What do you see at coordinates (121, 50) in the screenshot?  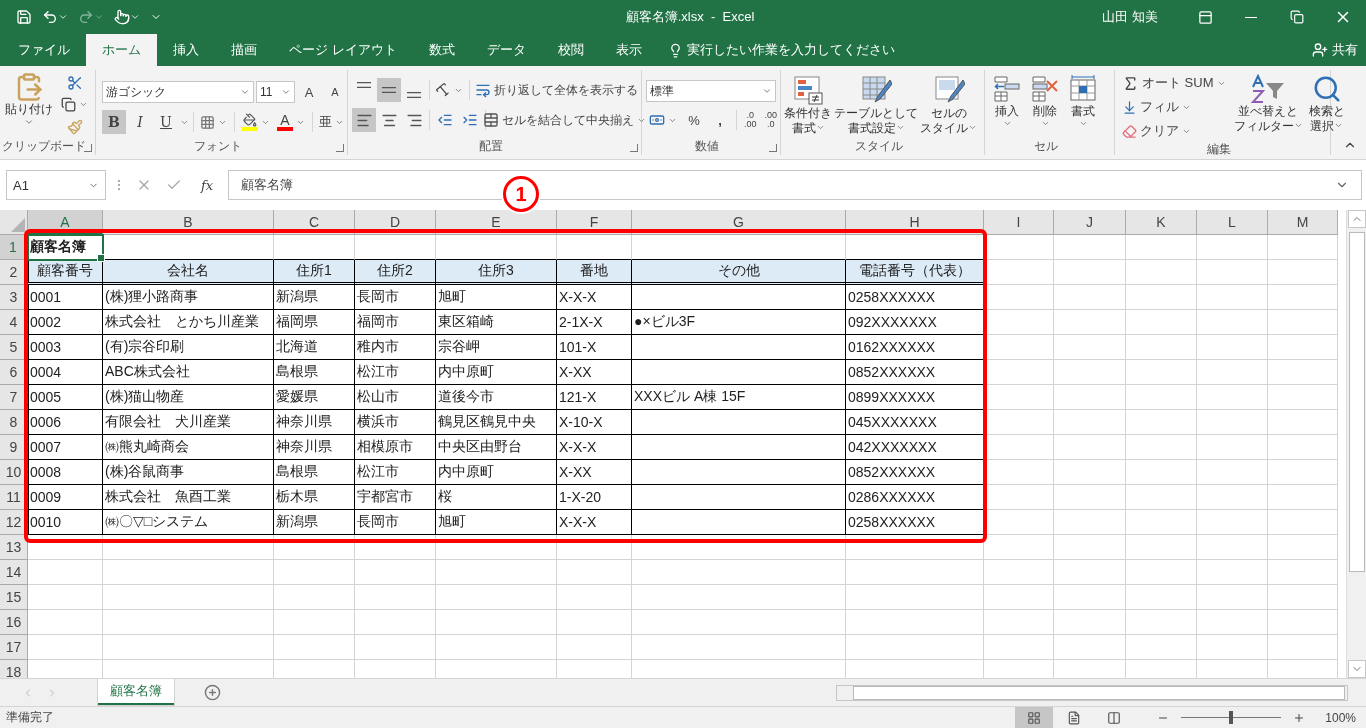 I see `ribbon-tab: ホーム` at bounding box center [121, 50].